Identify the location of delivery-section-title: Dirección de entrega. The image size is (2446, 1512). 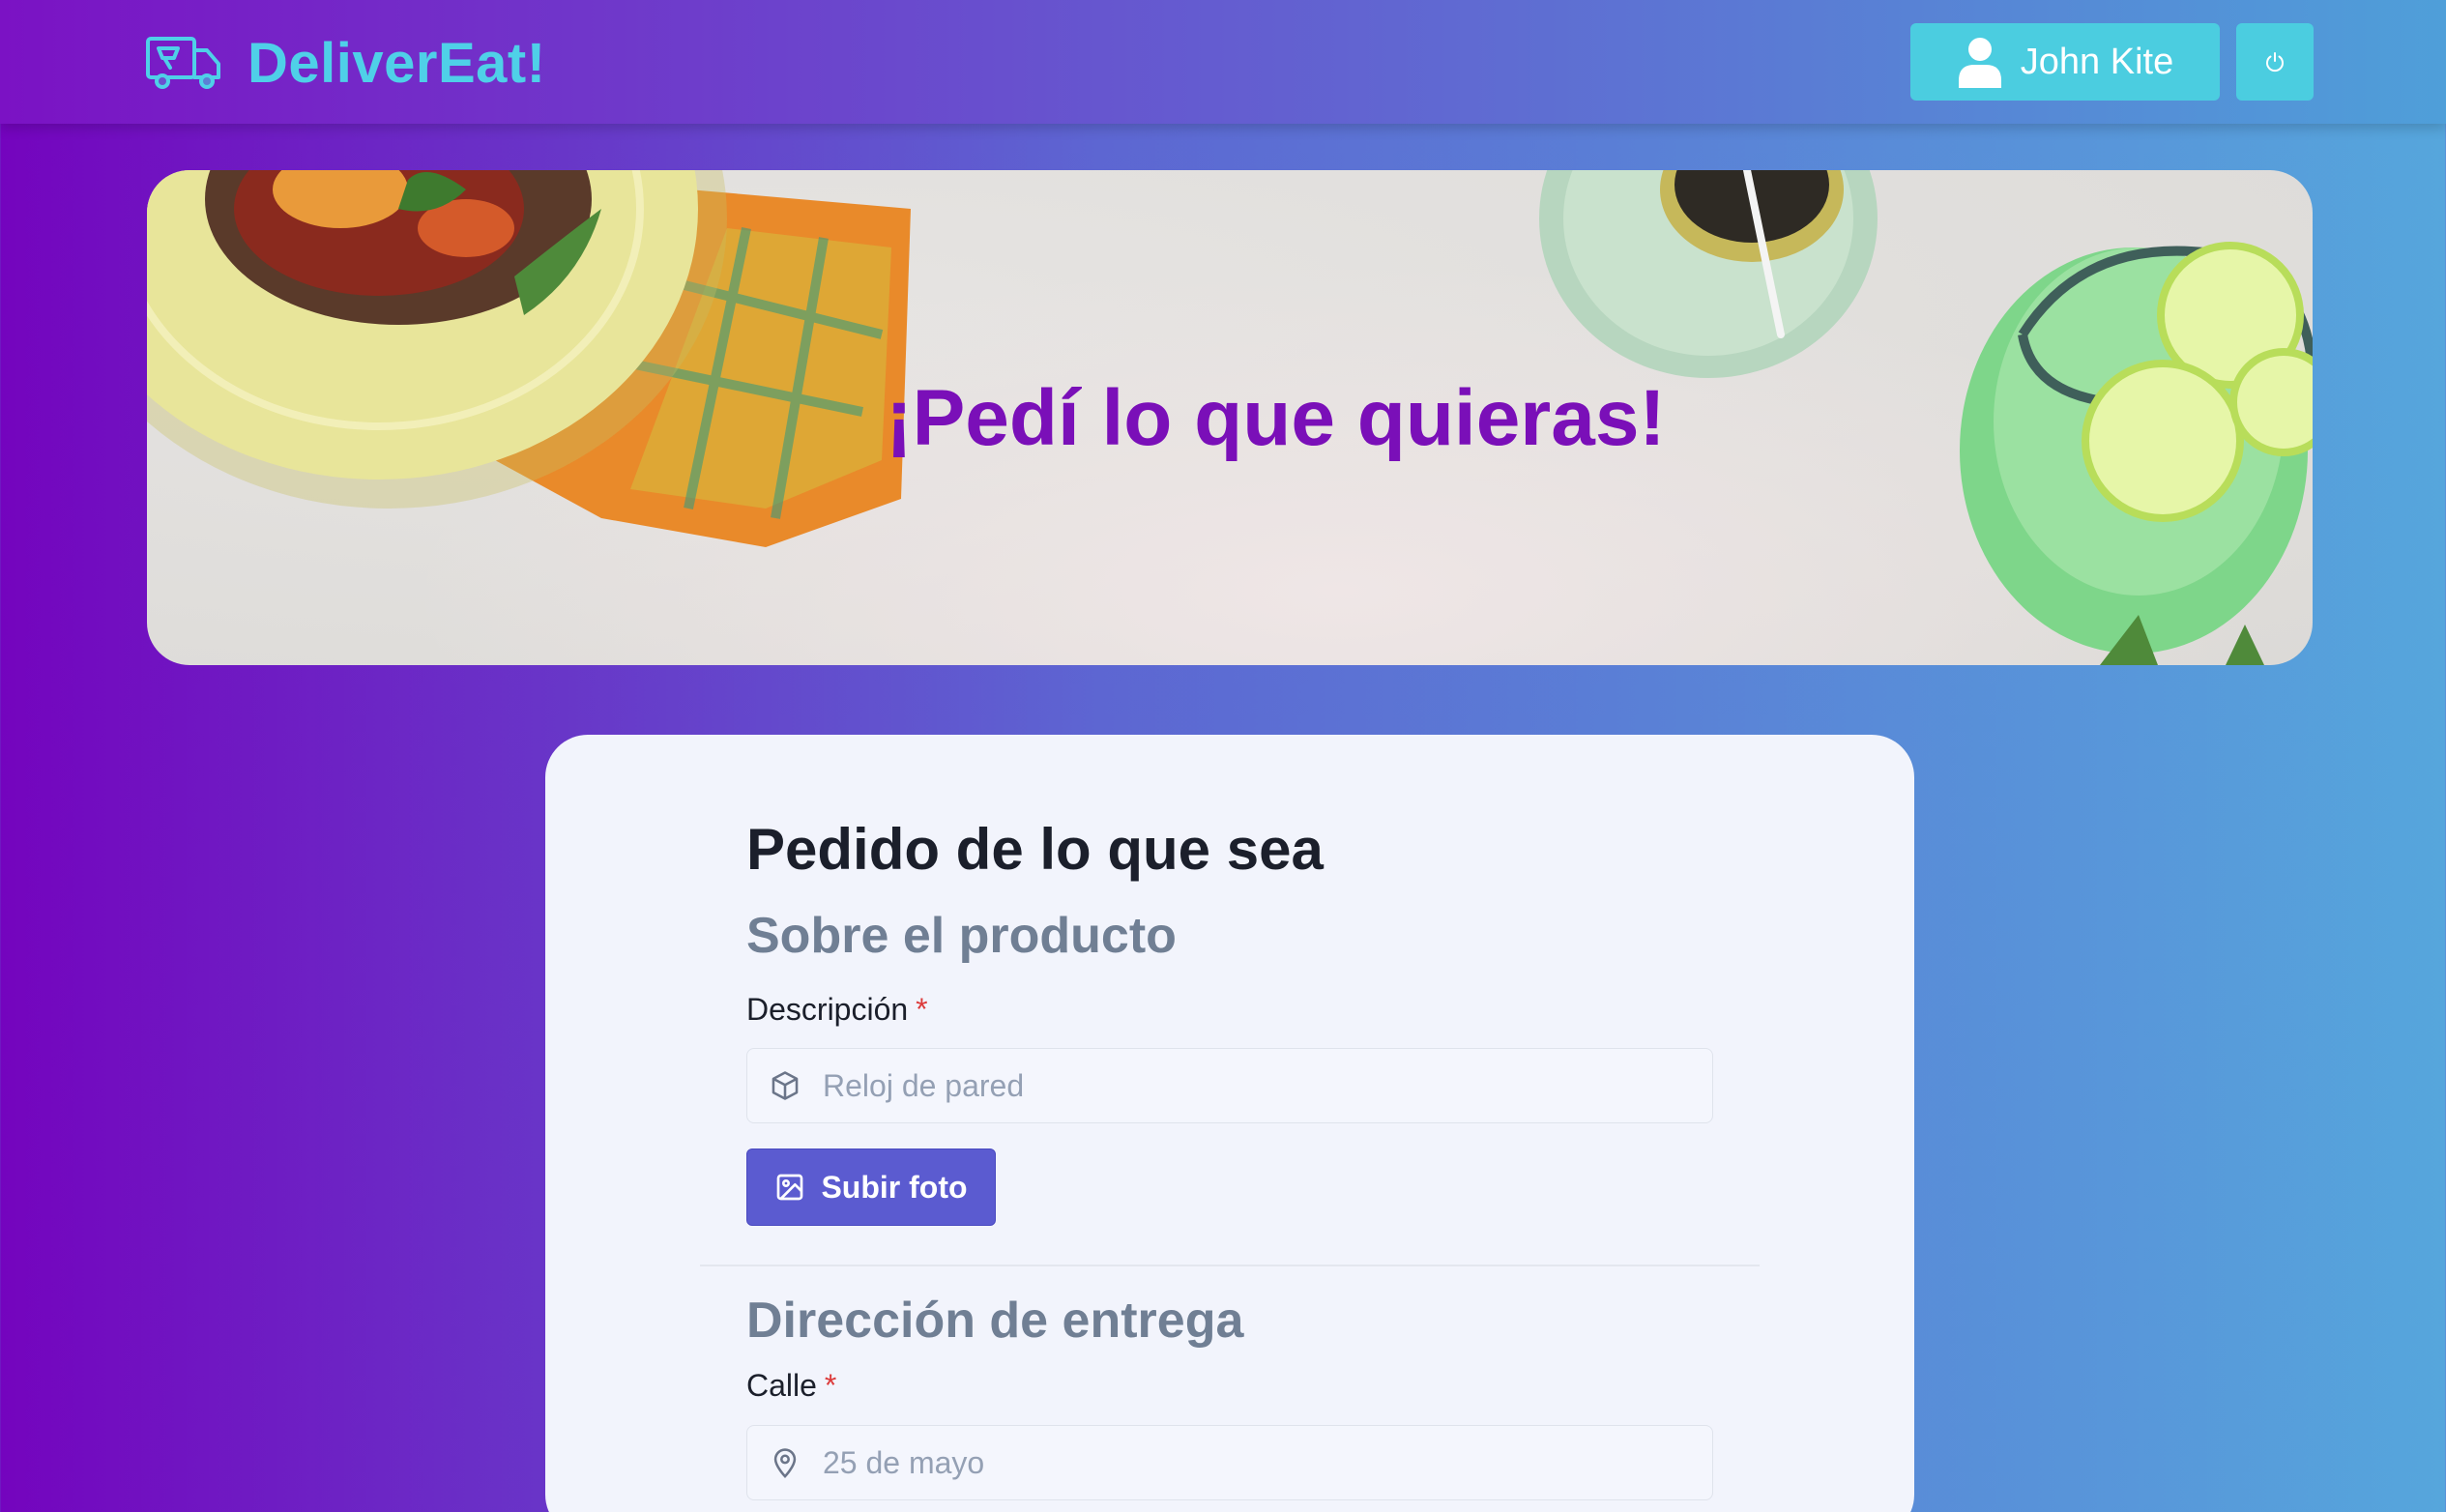
(995, 1321).